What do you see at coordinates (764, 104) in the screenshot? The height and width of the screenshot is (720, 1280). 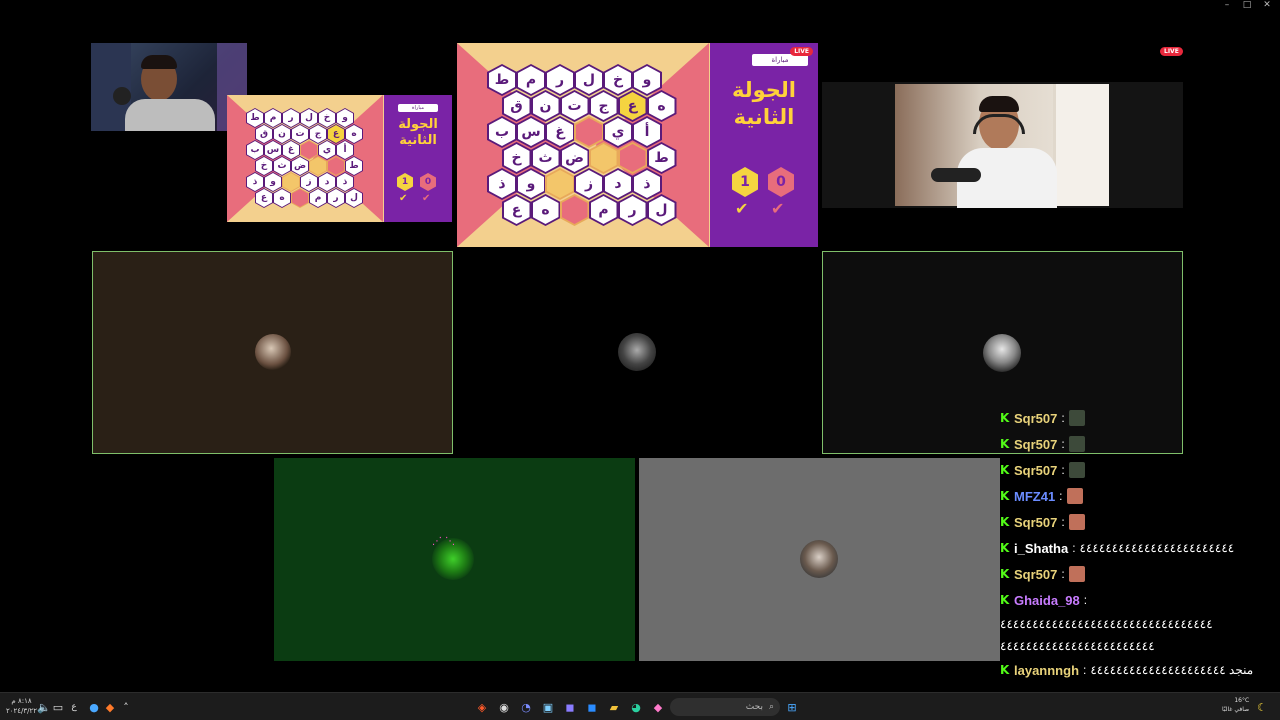 I see `round-title-large: الجولة الثانية` at bounding box center [764, 104].